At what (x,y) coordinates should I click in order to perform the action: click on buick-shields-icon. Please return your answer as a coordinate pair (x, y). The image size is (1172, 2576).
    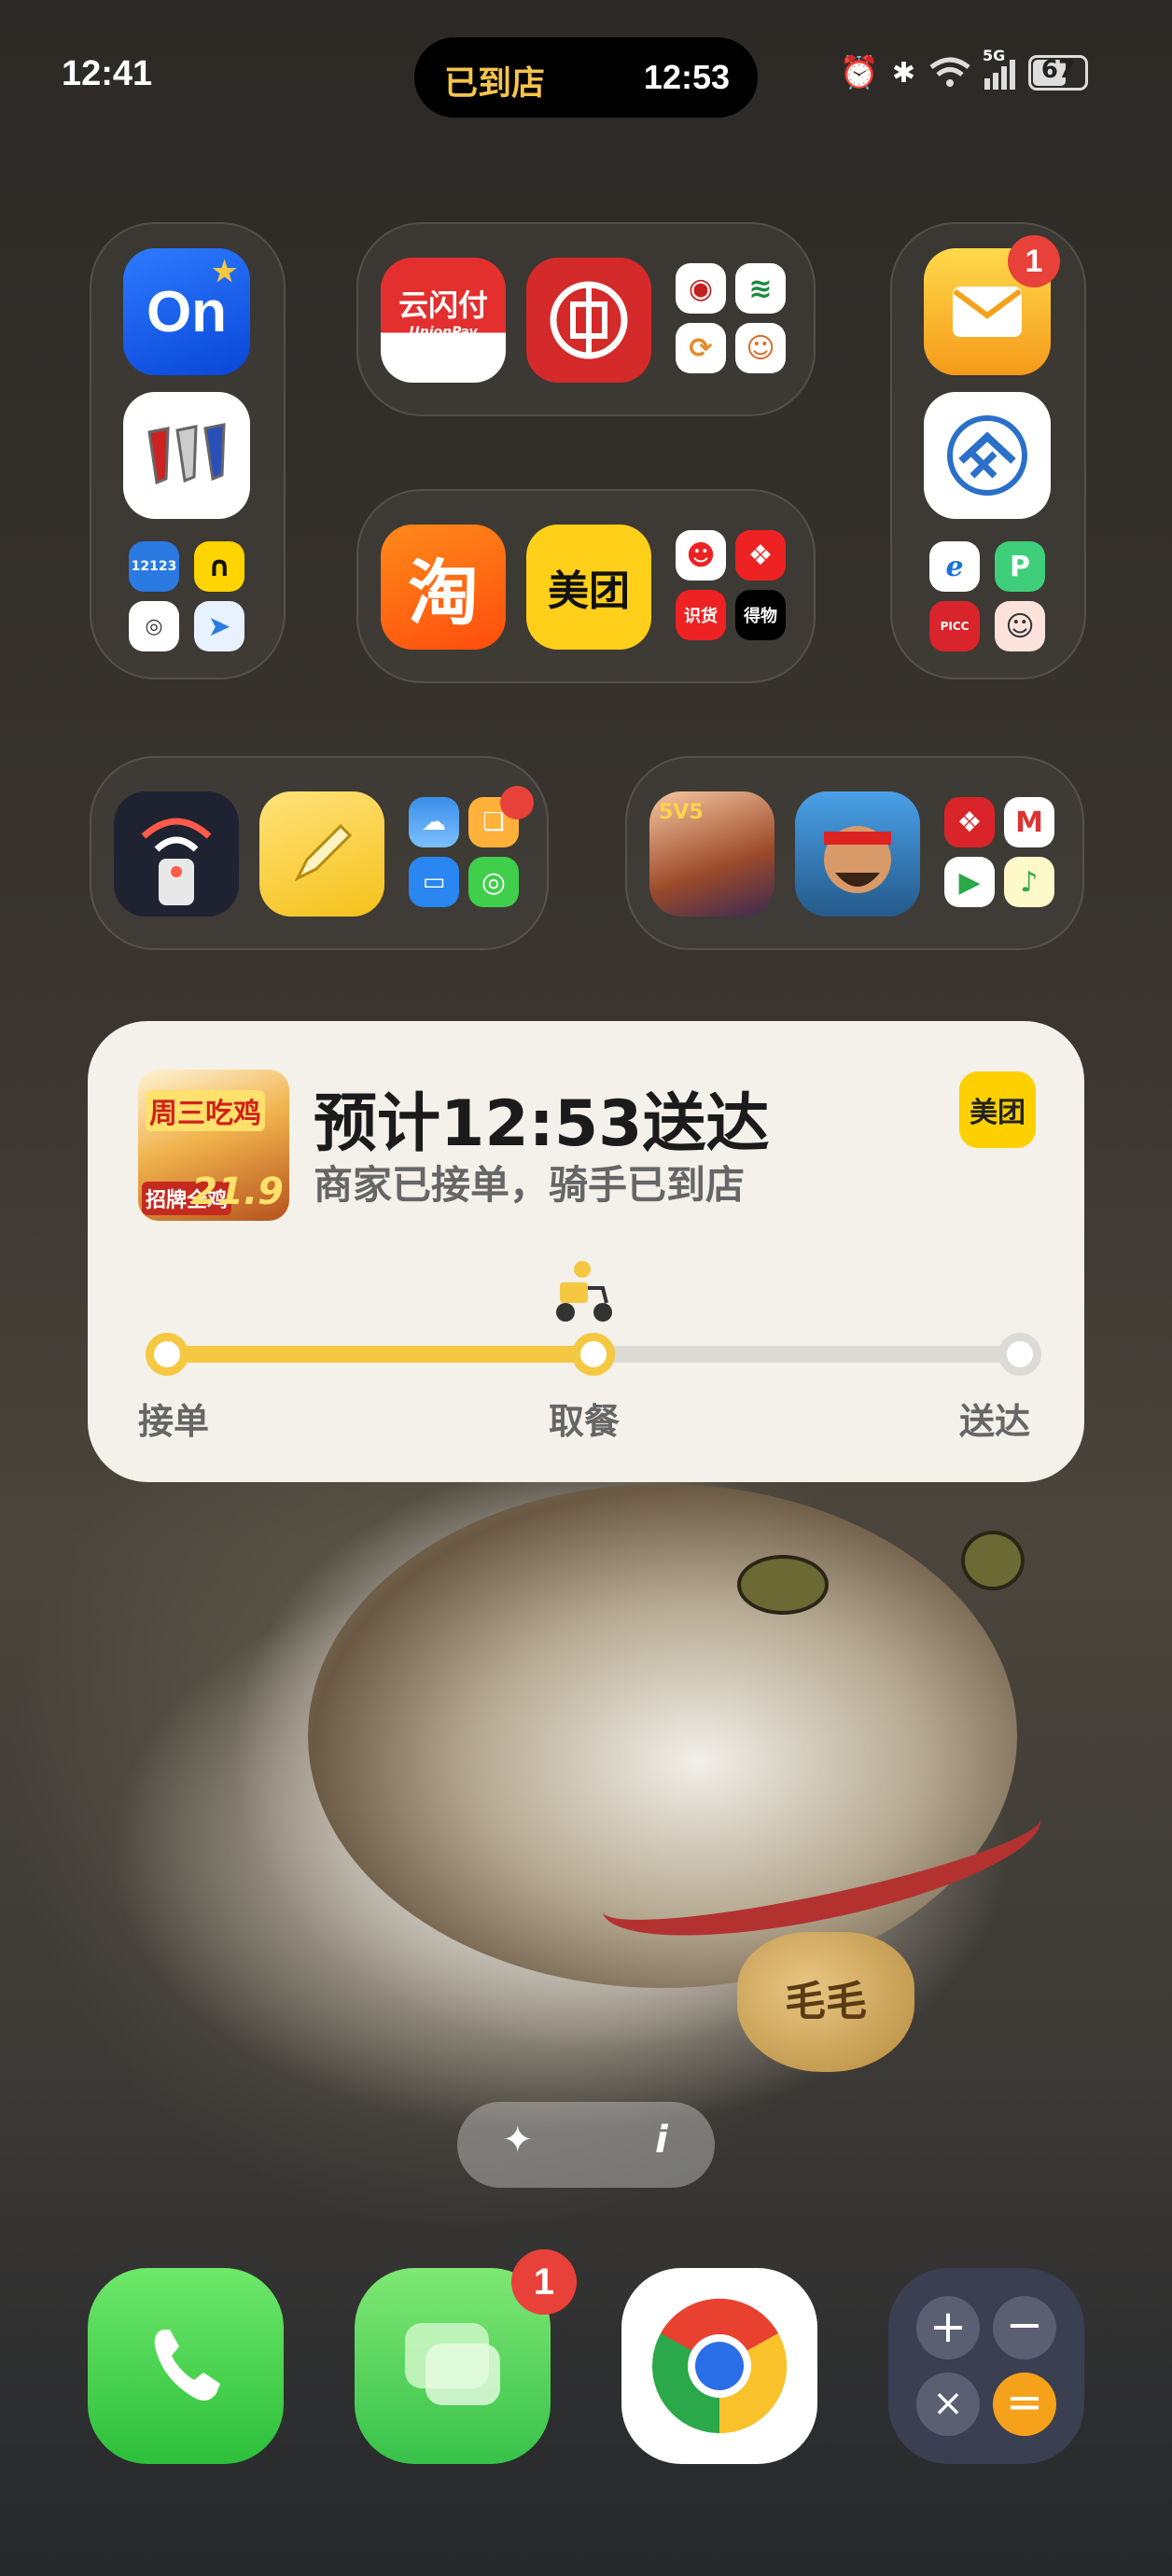
    Looking at the image, I should click on (186, 454).